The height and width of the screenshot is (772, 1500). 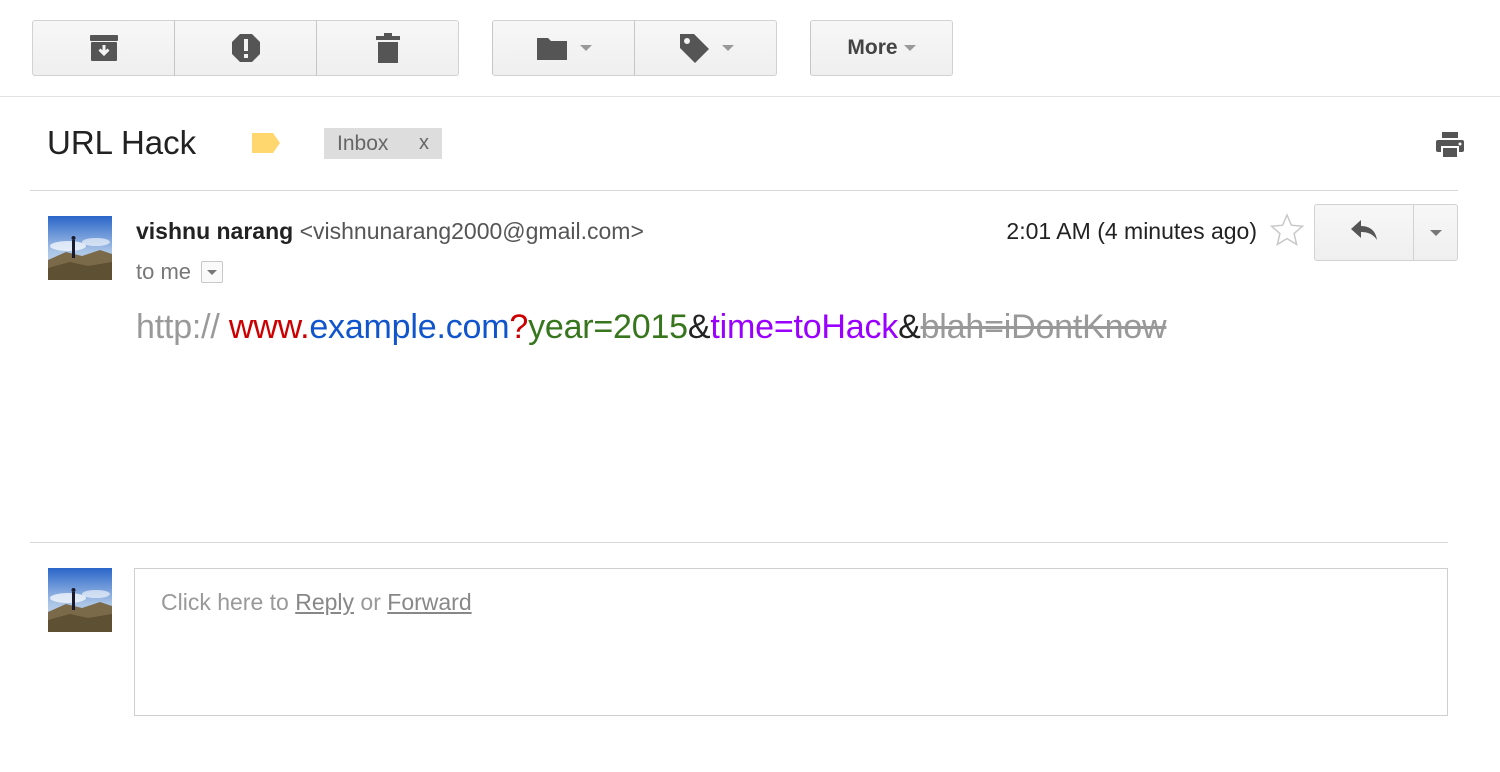 I want to click on message-timestamp: 2:01 AM (4 minutes ago), so click(x=1131, y=231).